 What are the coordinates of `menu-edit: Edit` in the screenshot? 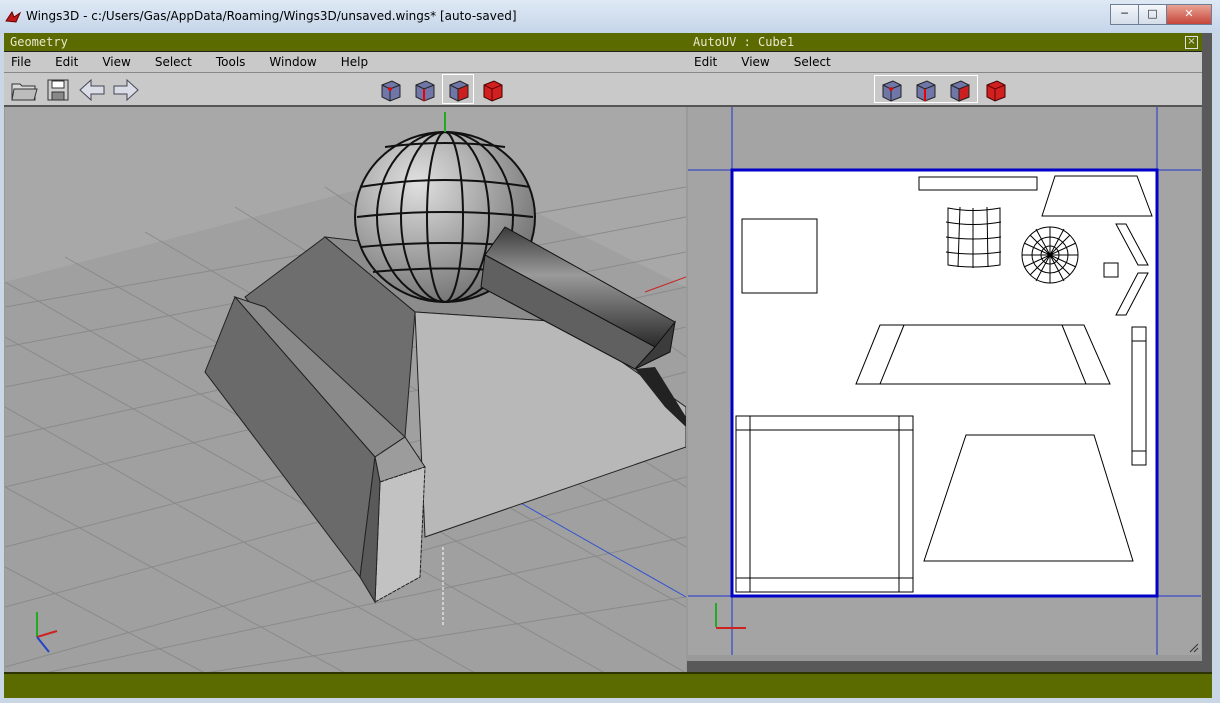 It's located at (66, 62).